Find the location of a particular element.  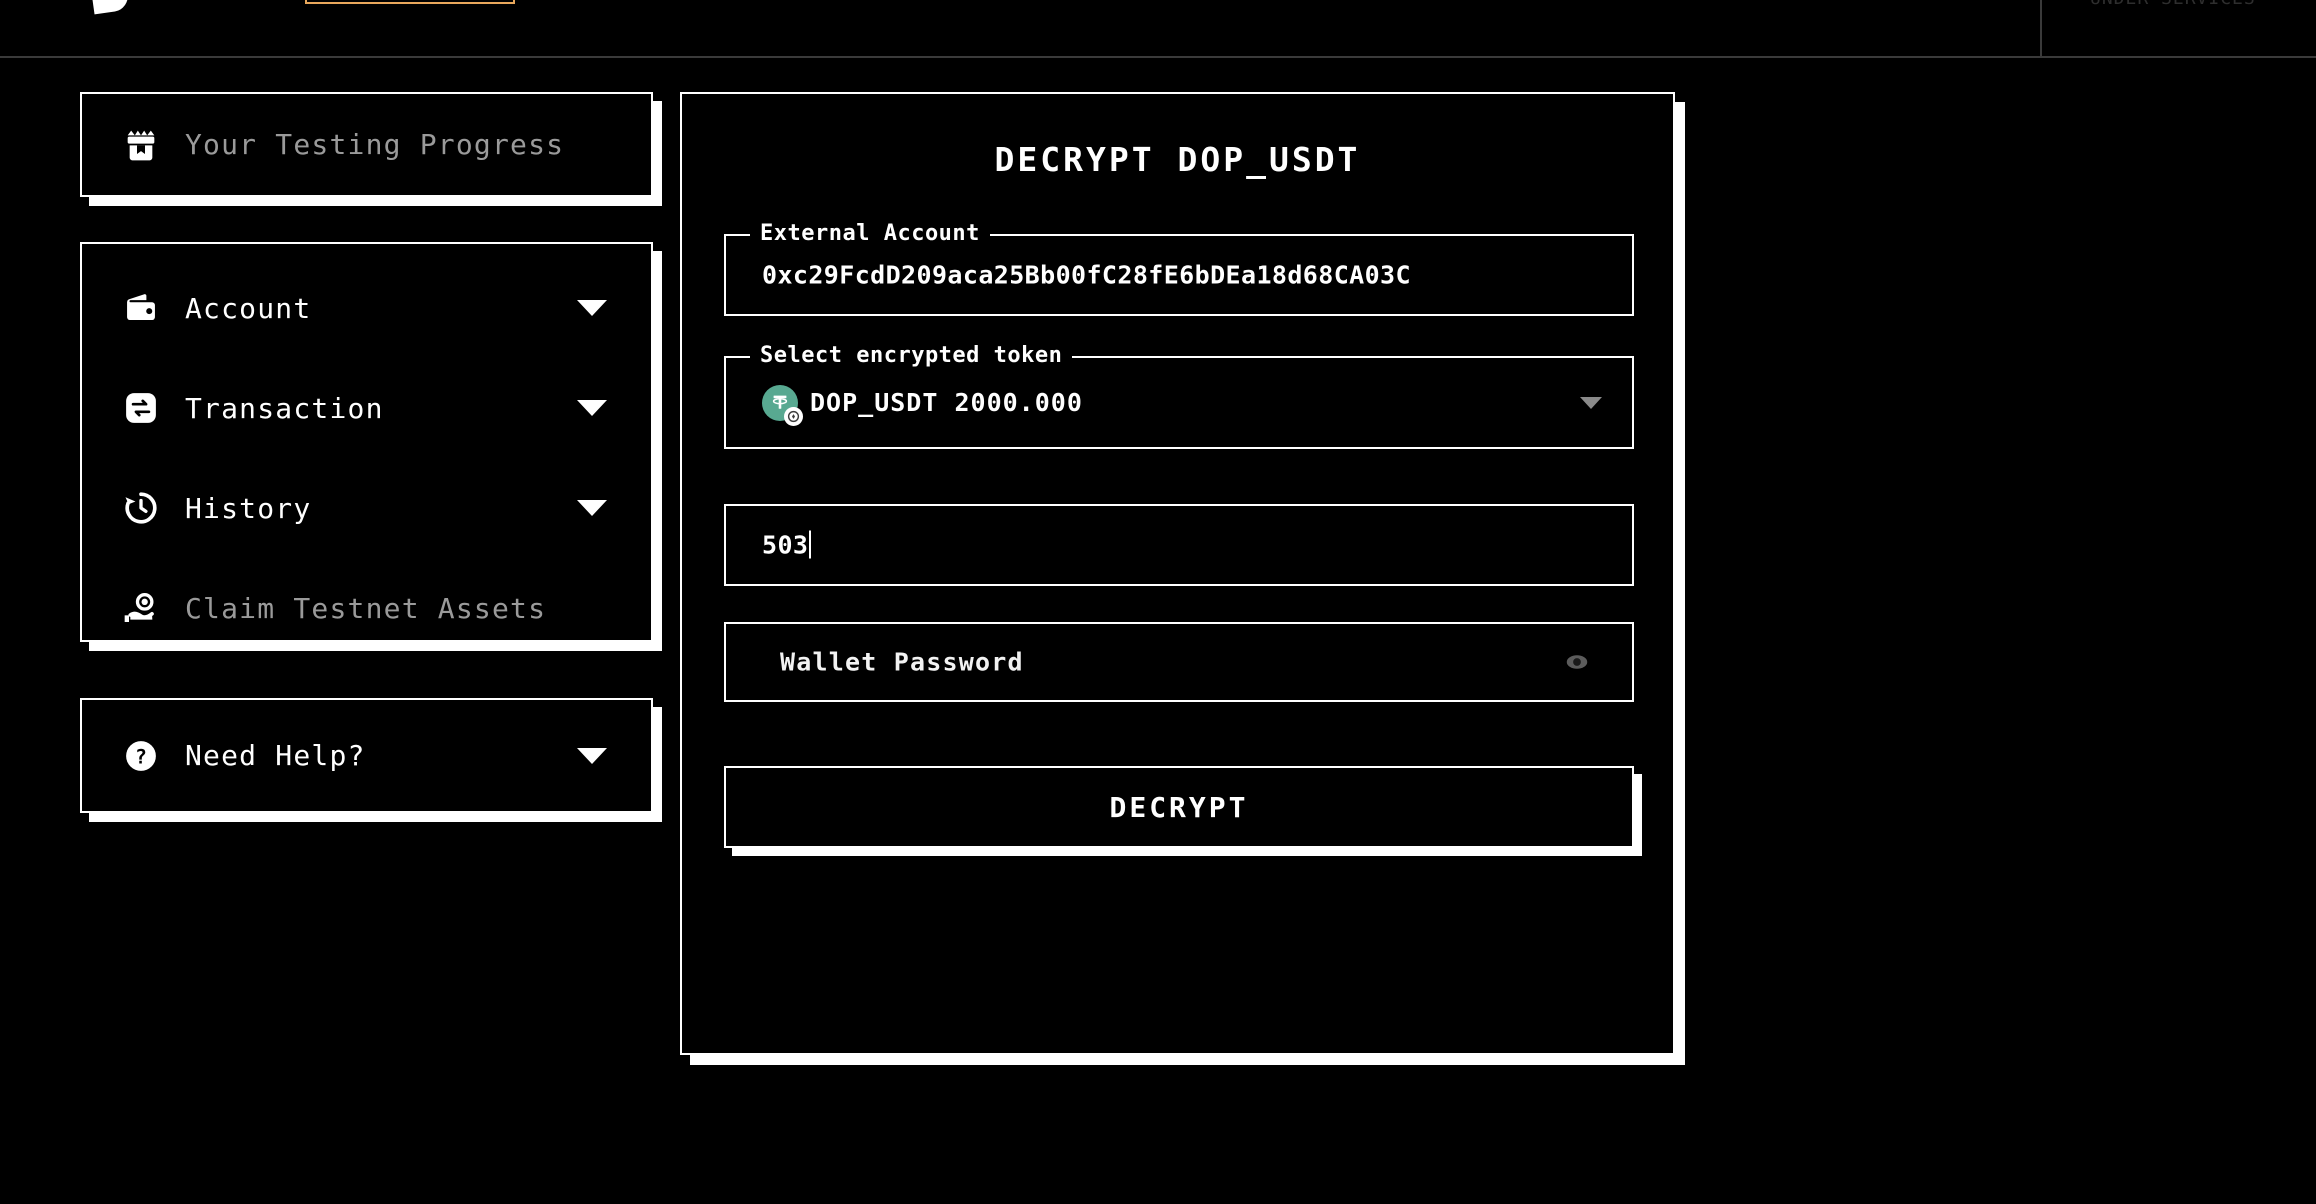

wallet-password-input: Wallet Password is located at coordinates (1179, 662).